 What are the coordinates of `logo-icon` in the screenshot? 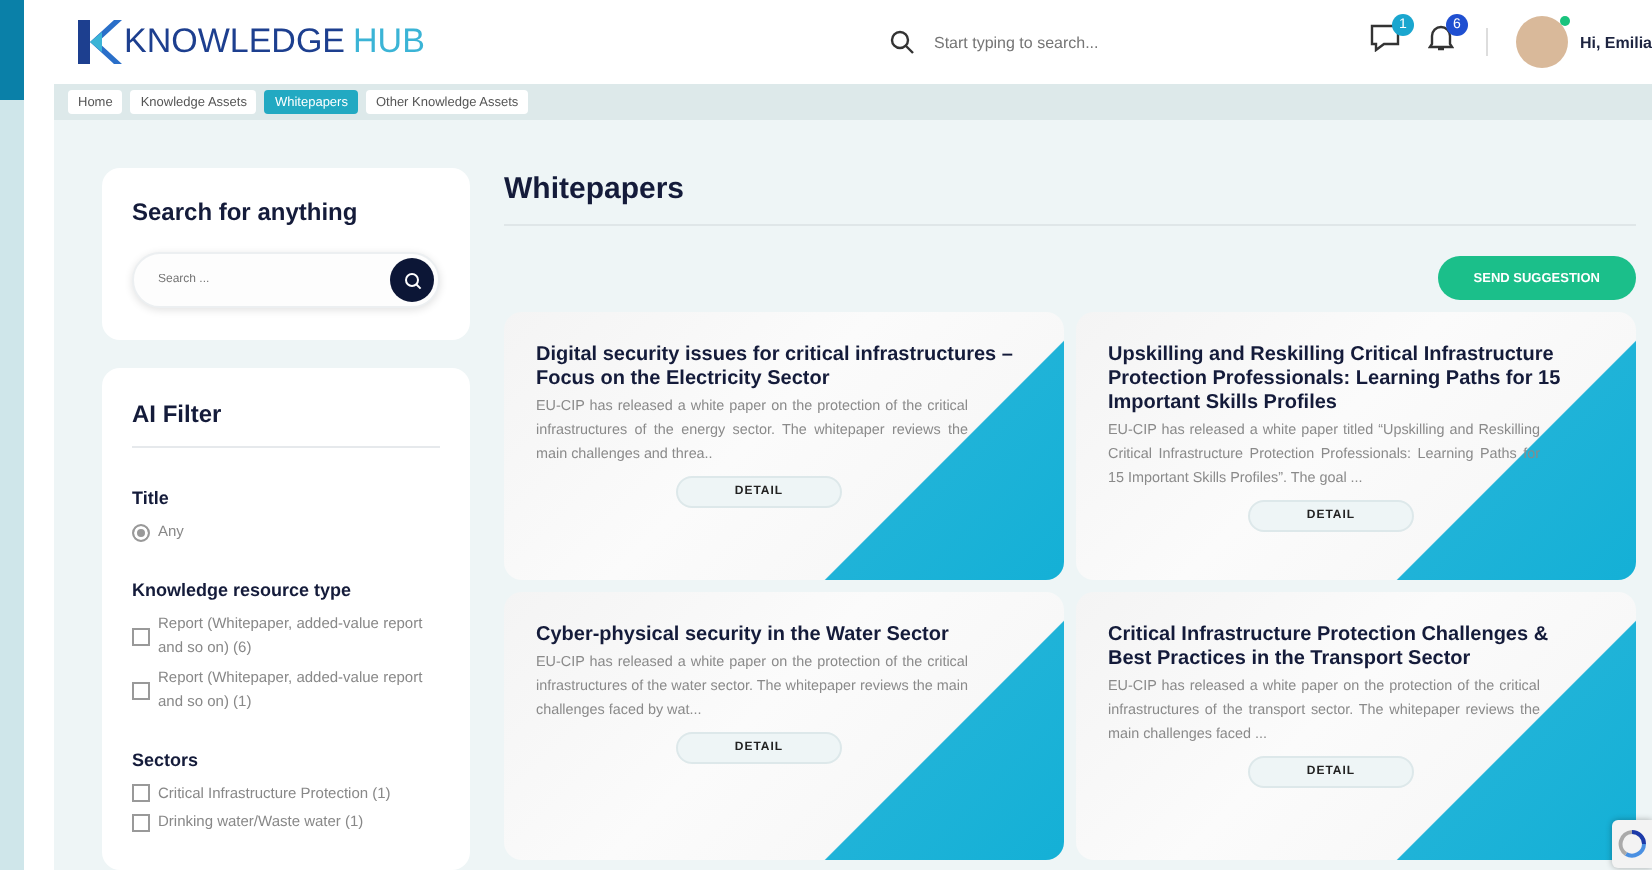 It's located at (98, 42).